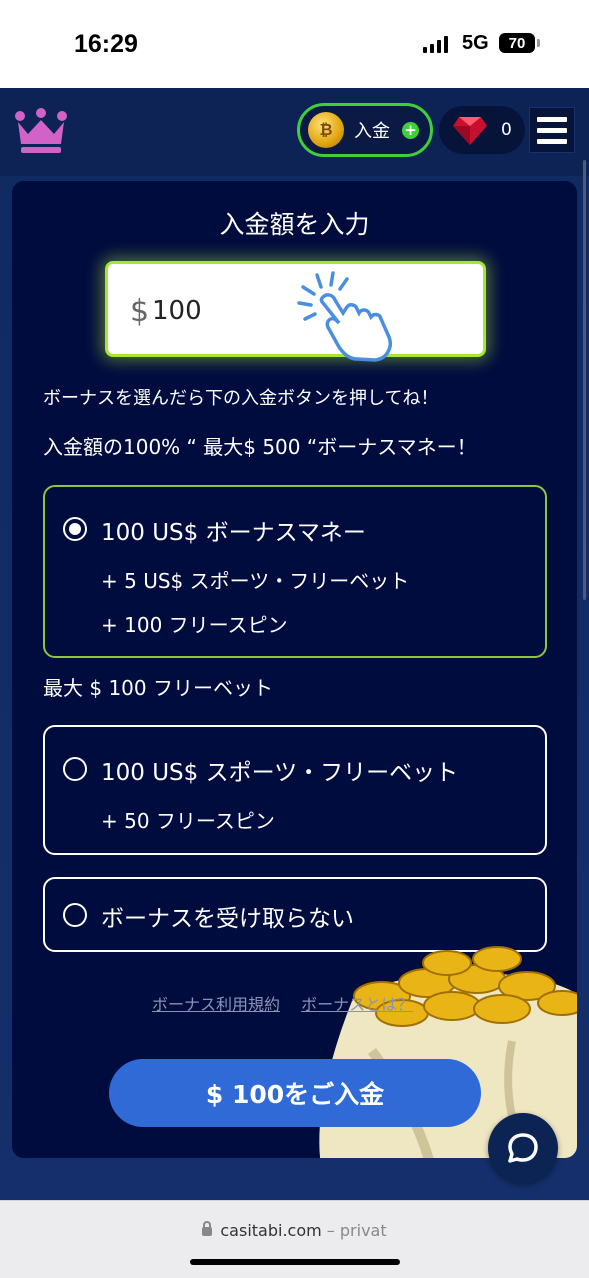 This screenshot has width=589, height=1278. What do you see at coordinates (475, 43) in the screenshot?
I see `network-type: 5G` at bounding box center [475, 43].